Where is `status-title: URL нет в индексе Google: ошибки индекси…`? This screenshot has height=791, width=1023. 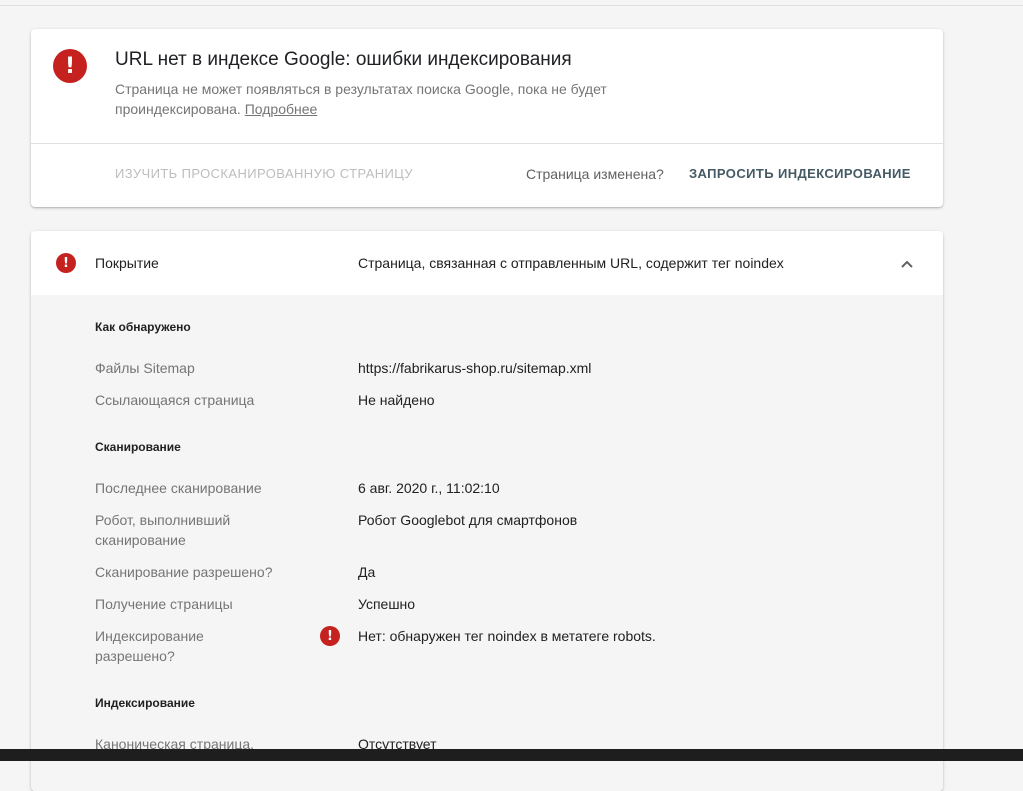 status-title: URL нет в индексе Google: ошибки индекси… is located at coordinates (343, 59).